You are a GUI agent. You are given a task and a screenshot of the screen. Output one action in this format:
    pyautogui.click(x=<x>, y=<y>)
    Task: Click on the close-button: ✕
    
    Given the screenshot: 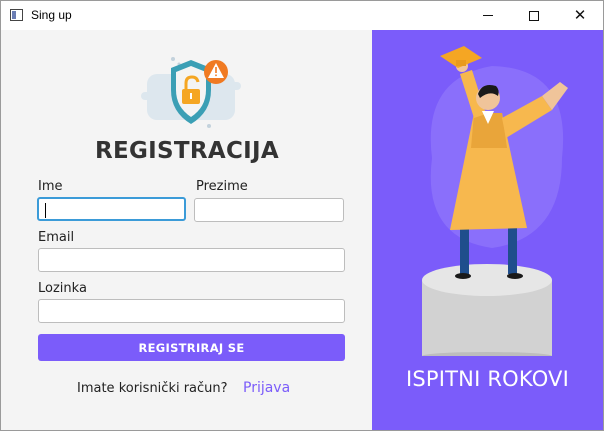 What is the action you would take?
    pyautogui.click(x=580, y=15)
    